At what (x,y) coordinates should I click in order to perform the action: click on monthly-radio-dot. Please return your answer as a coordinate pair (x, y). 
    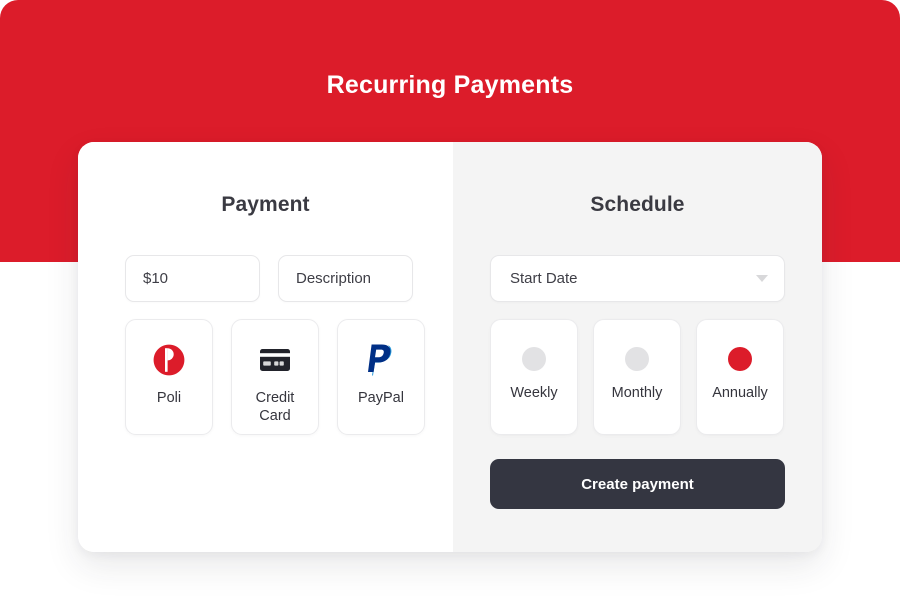
    Looking at the image, I should click on (637, 359).